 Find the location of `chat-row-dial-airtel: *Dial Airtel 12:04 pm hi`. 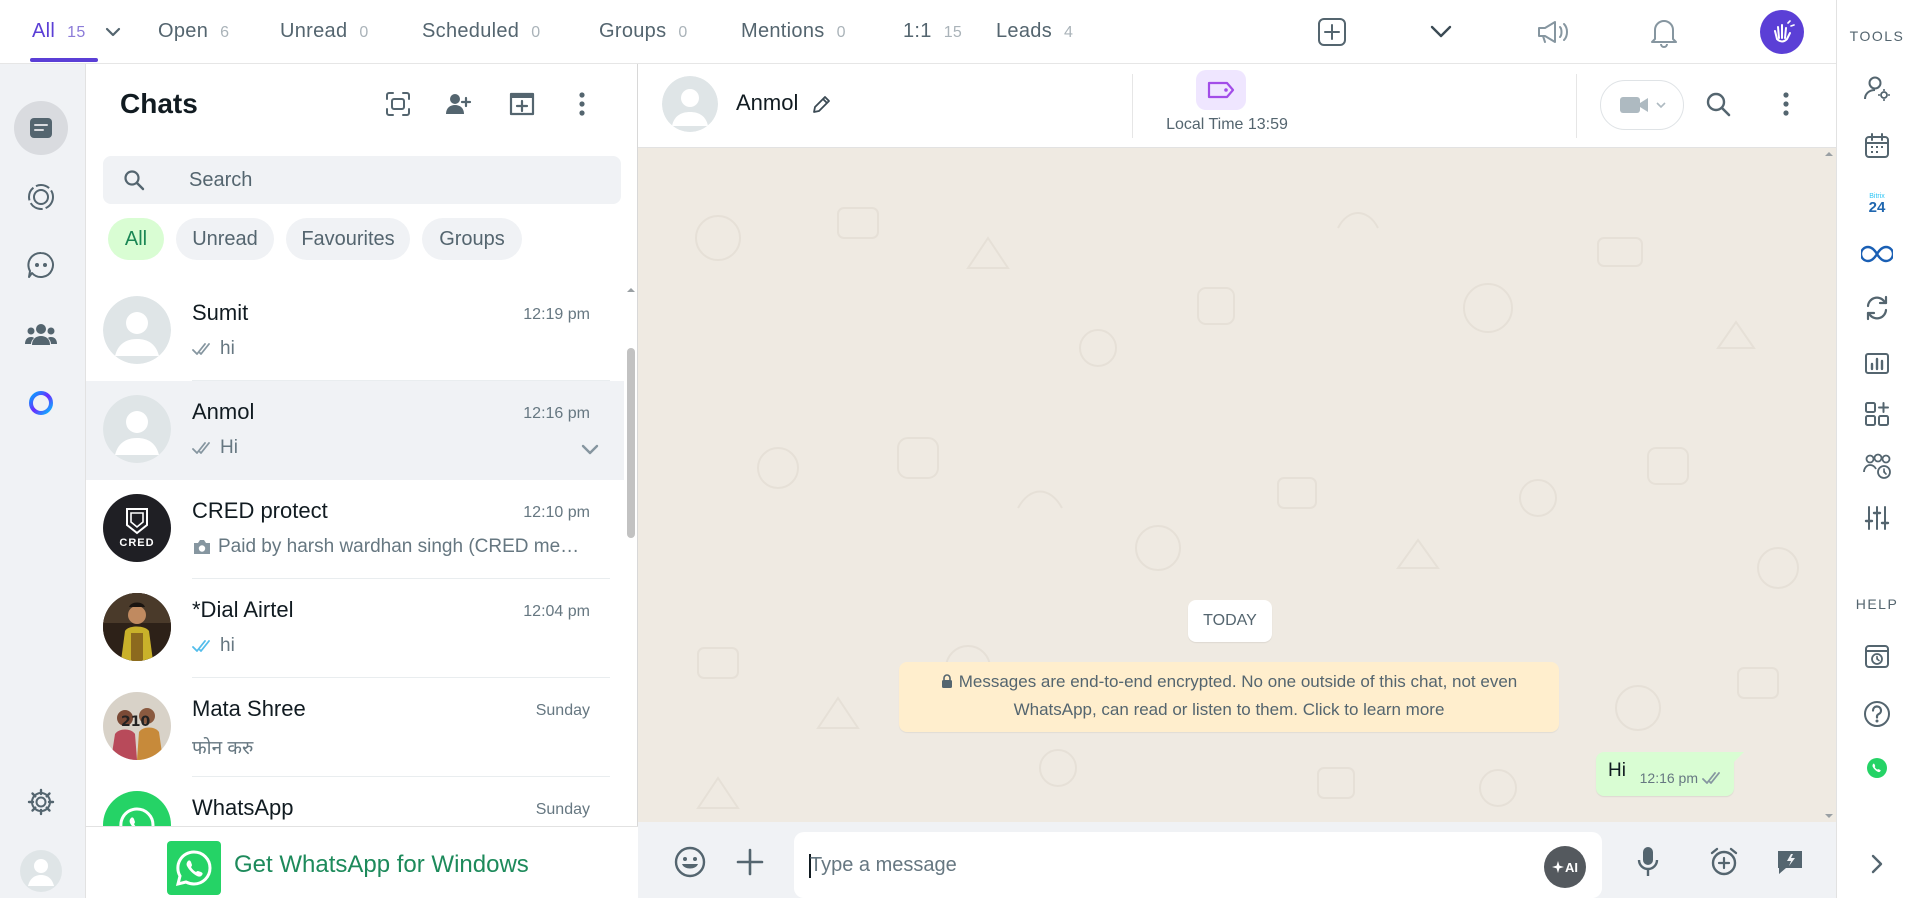

chat-row-dial-airtel: *Dial Airtel 12:04 pm hi is located at coordinates (355, 628).